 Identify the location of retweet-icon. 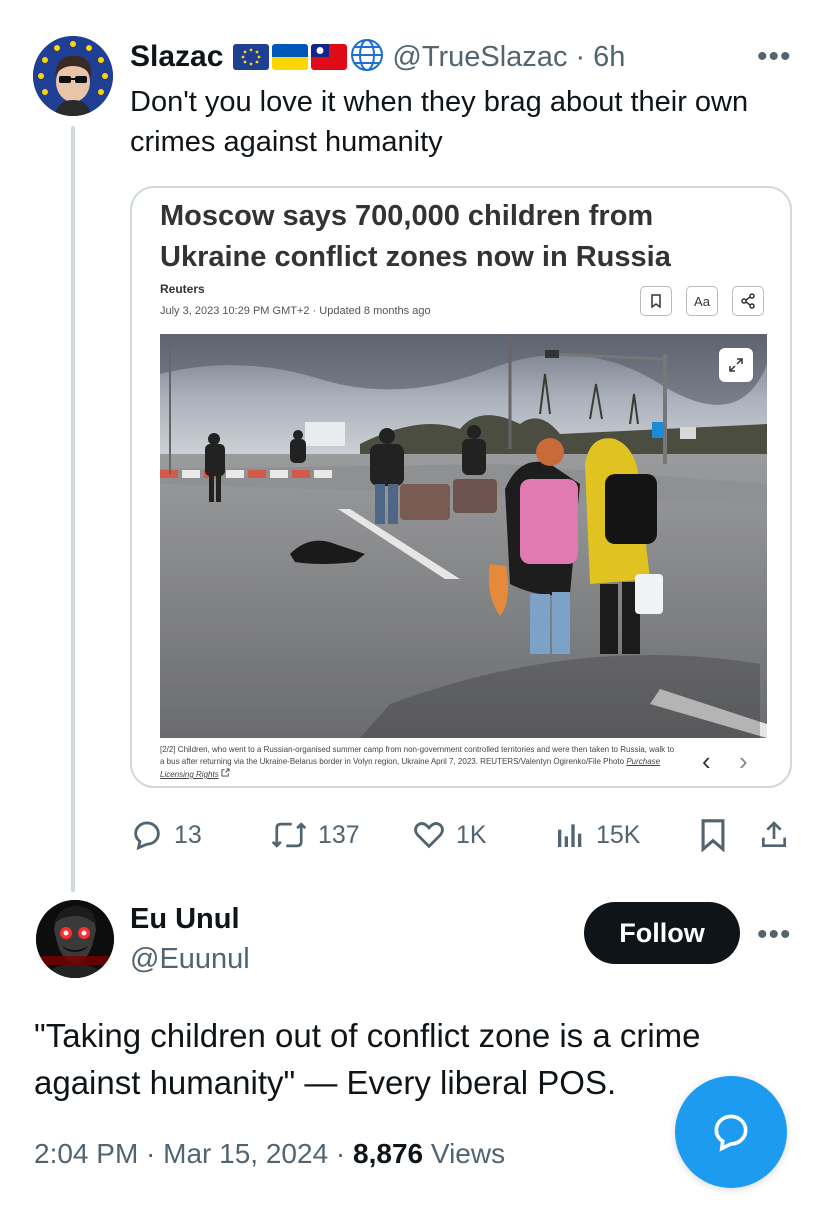
(289, 835).